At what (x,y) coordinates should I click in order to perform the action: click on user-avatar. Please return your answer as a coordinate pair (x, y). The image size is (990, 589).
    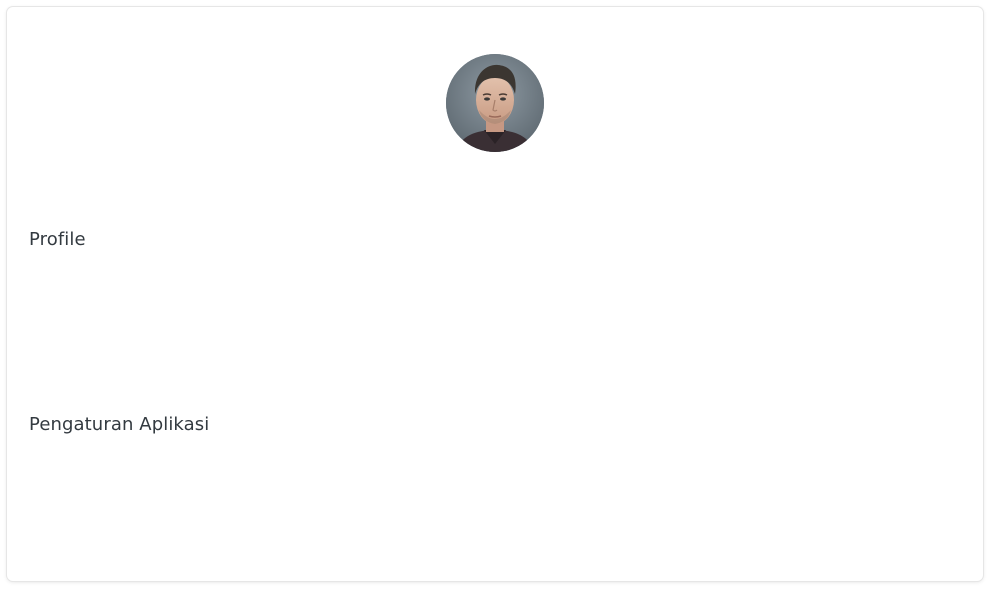
    Looking at the image, I should click on (495, 103).